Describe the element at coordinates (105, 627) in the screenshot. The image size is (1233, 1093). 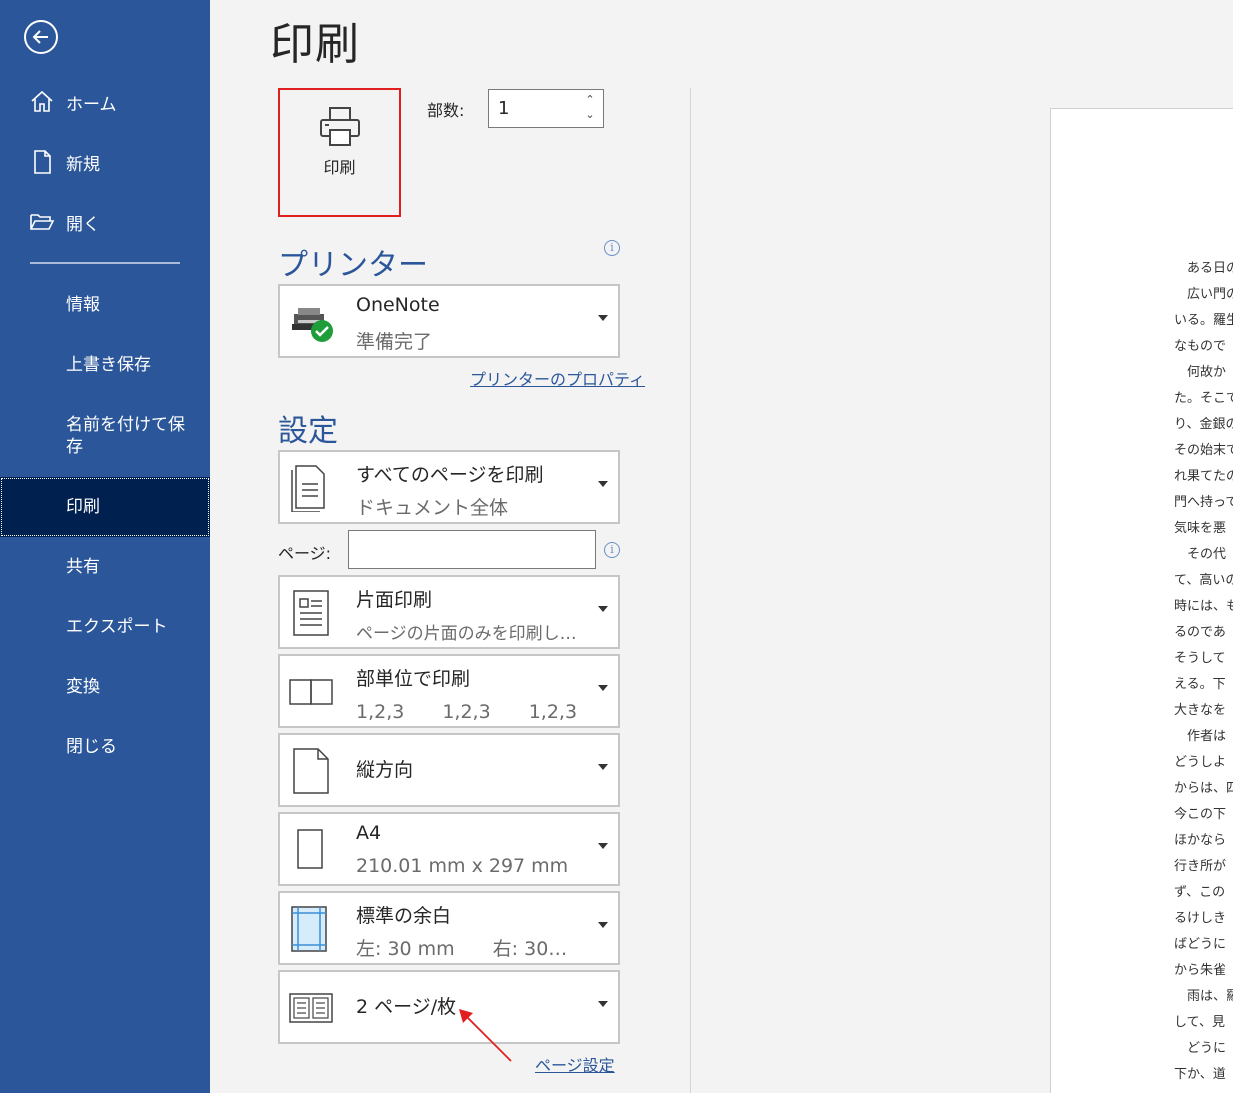
I see `nav-export: エクスポート` at that location.